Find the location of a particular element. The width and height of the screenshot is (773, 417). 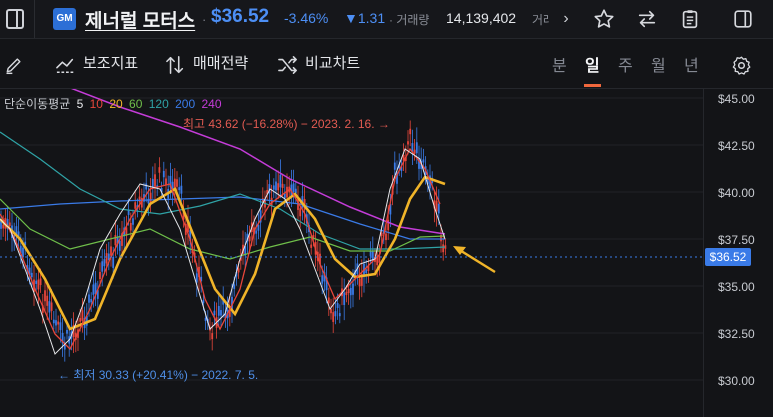

annotation-arrow is located at coordinates (474, 260).